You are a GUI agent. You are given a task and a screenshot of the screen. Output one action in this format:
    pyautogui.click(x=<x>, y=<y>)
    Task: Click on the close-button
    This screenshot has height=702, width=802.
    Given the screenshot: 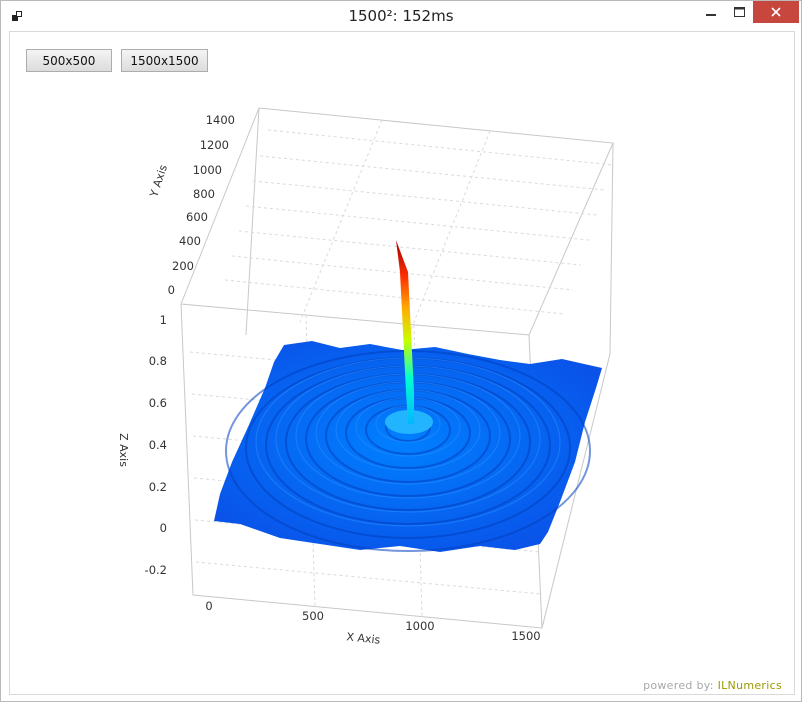 What is the action you would take?
    pyautogui.click(x=776, y=12)
    